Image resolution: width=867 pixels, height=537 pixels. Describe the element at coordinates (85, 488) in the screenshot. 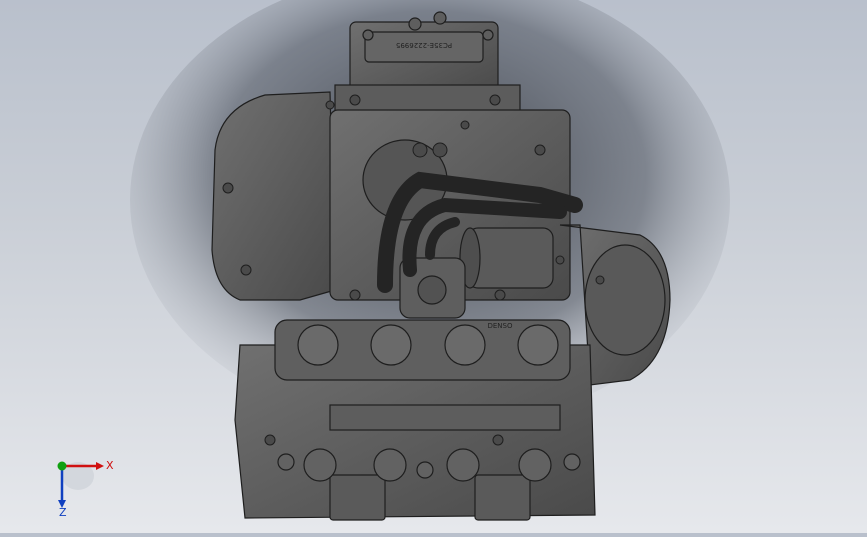

I see `axis-triad: X Z` at that location.